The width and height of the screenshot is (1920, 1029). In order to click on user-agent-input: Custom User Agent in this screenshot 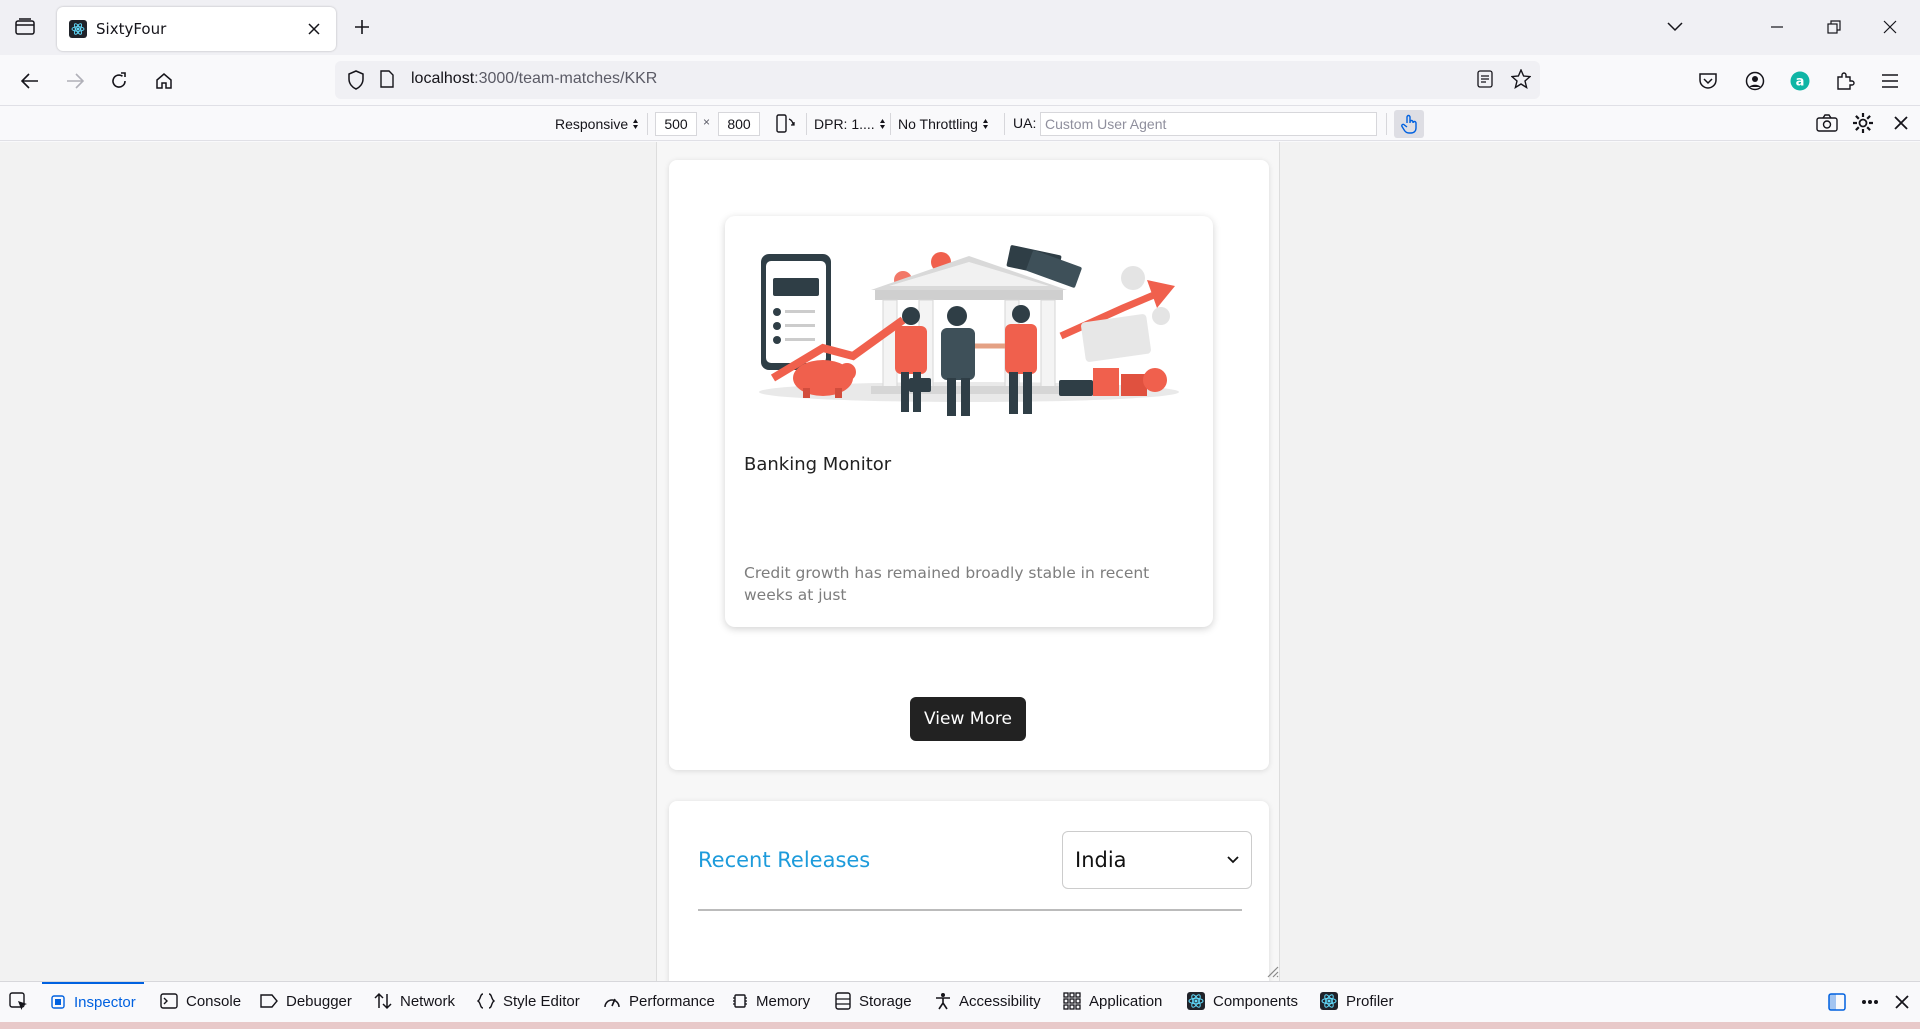, I will do `click(1208, 124)`.